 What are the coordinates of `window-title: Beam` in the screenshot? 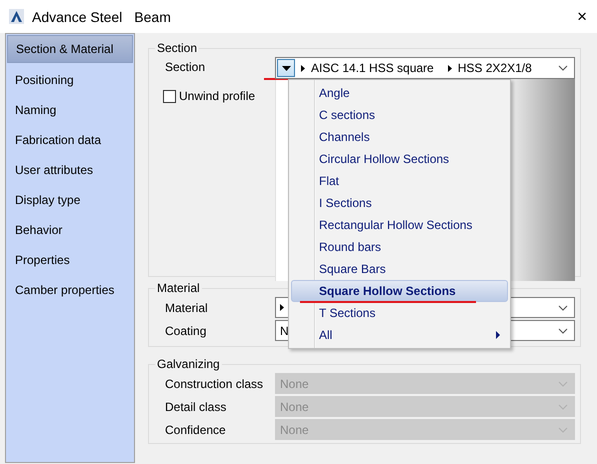 It's located at (152, 16).